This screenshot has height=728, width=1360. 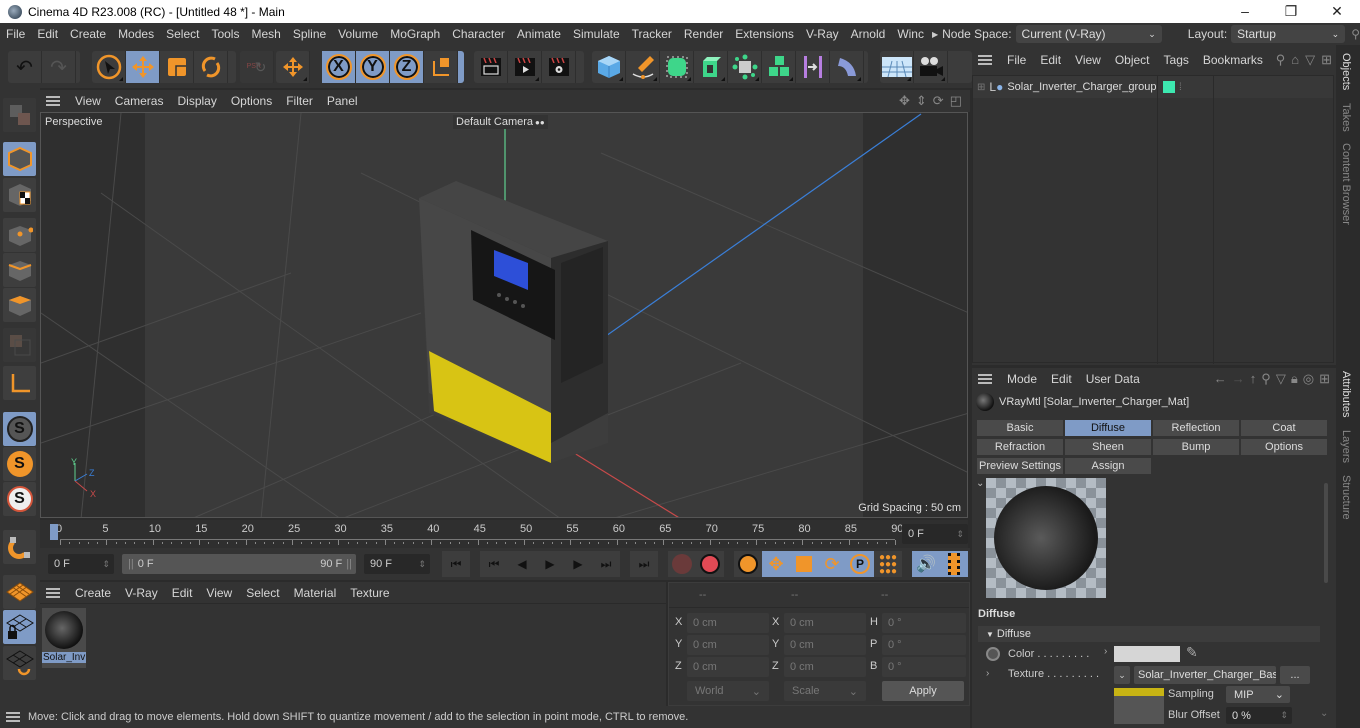 I want to click on material-menu-view: View, so click(x=219, y=593).